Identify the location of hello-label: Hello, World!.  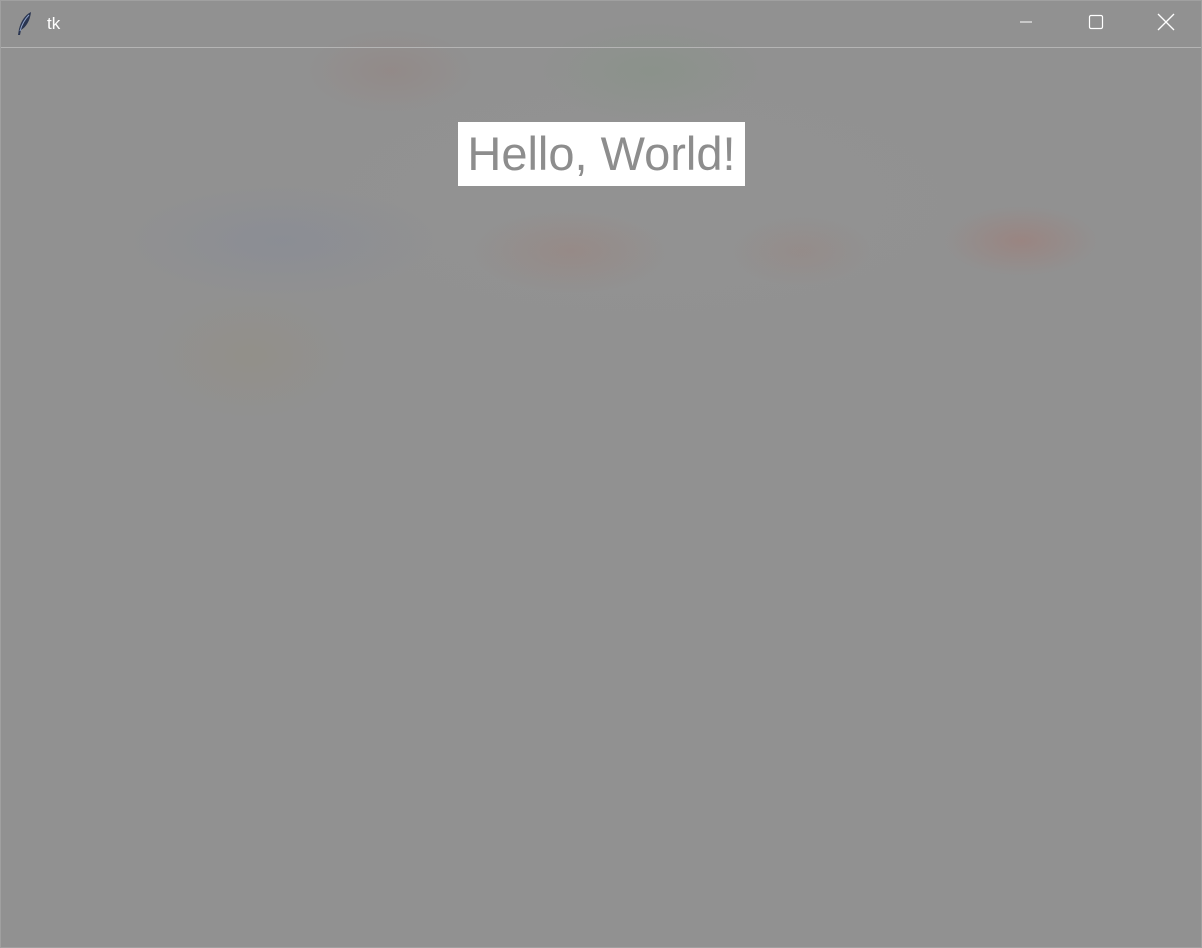
(601, 154).